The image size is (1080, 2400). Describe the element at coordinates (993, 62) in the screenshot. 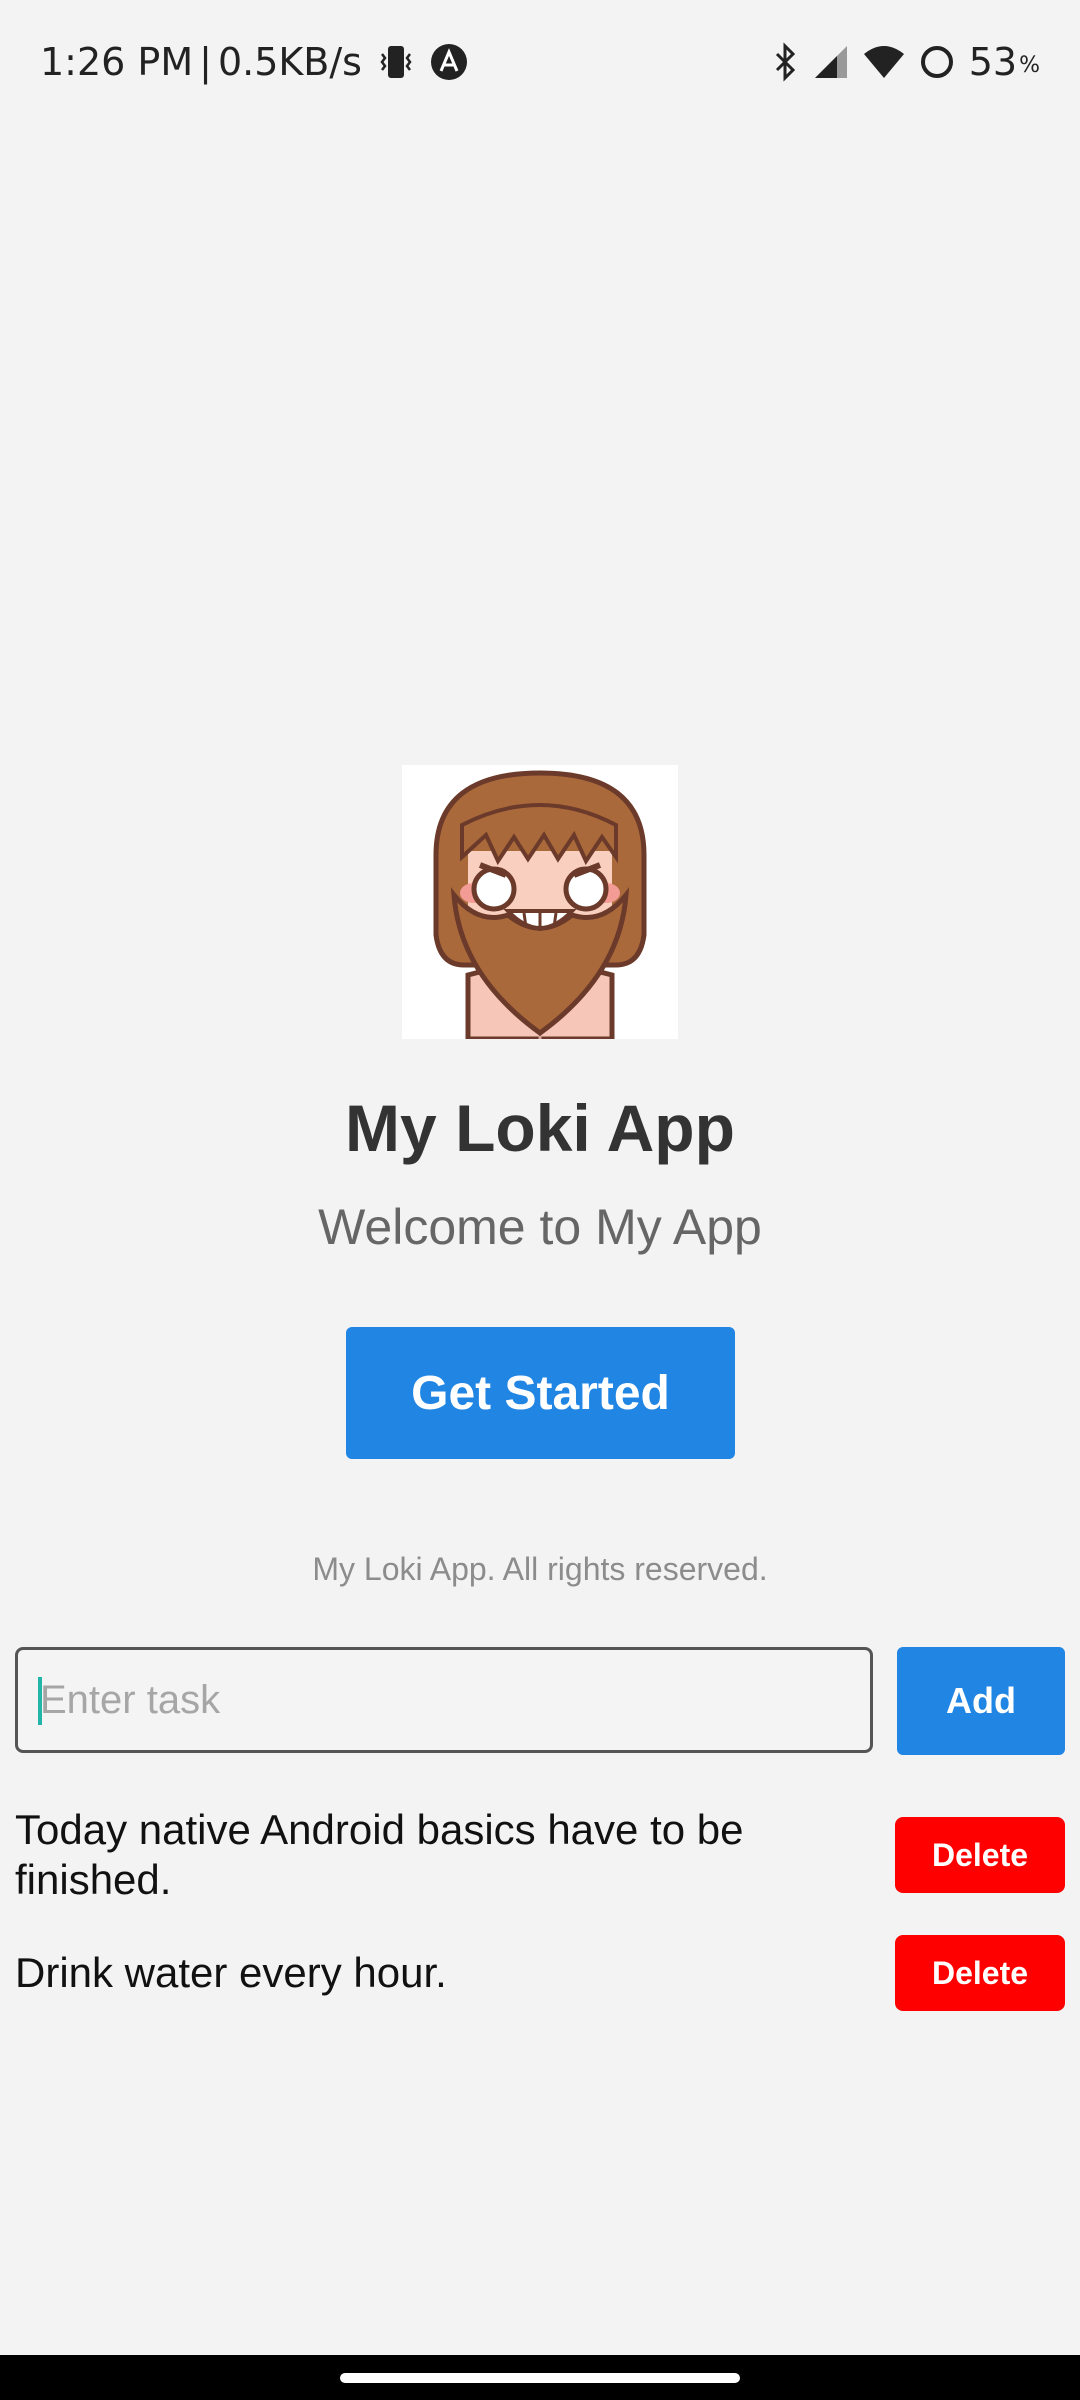

I see `battery-percent: 53` at that location.